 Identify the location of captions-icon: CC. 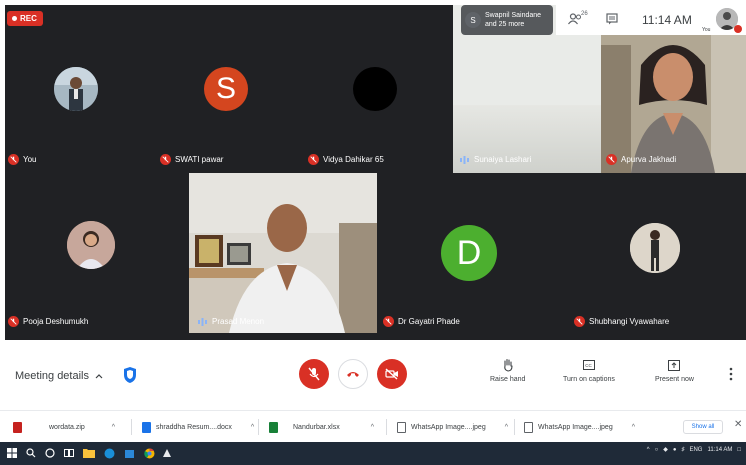
(589, 365).